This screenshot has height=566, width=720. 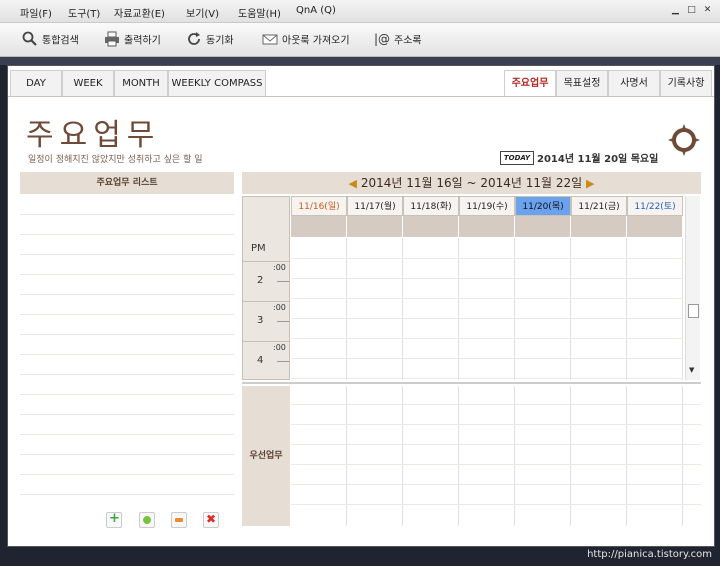 I want to click on day-header-thu: 11/20(목), so click(x=543, y=206).